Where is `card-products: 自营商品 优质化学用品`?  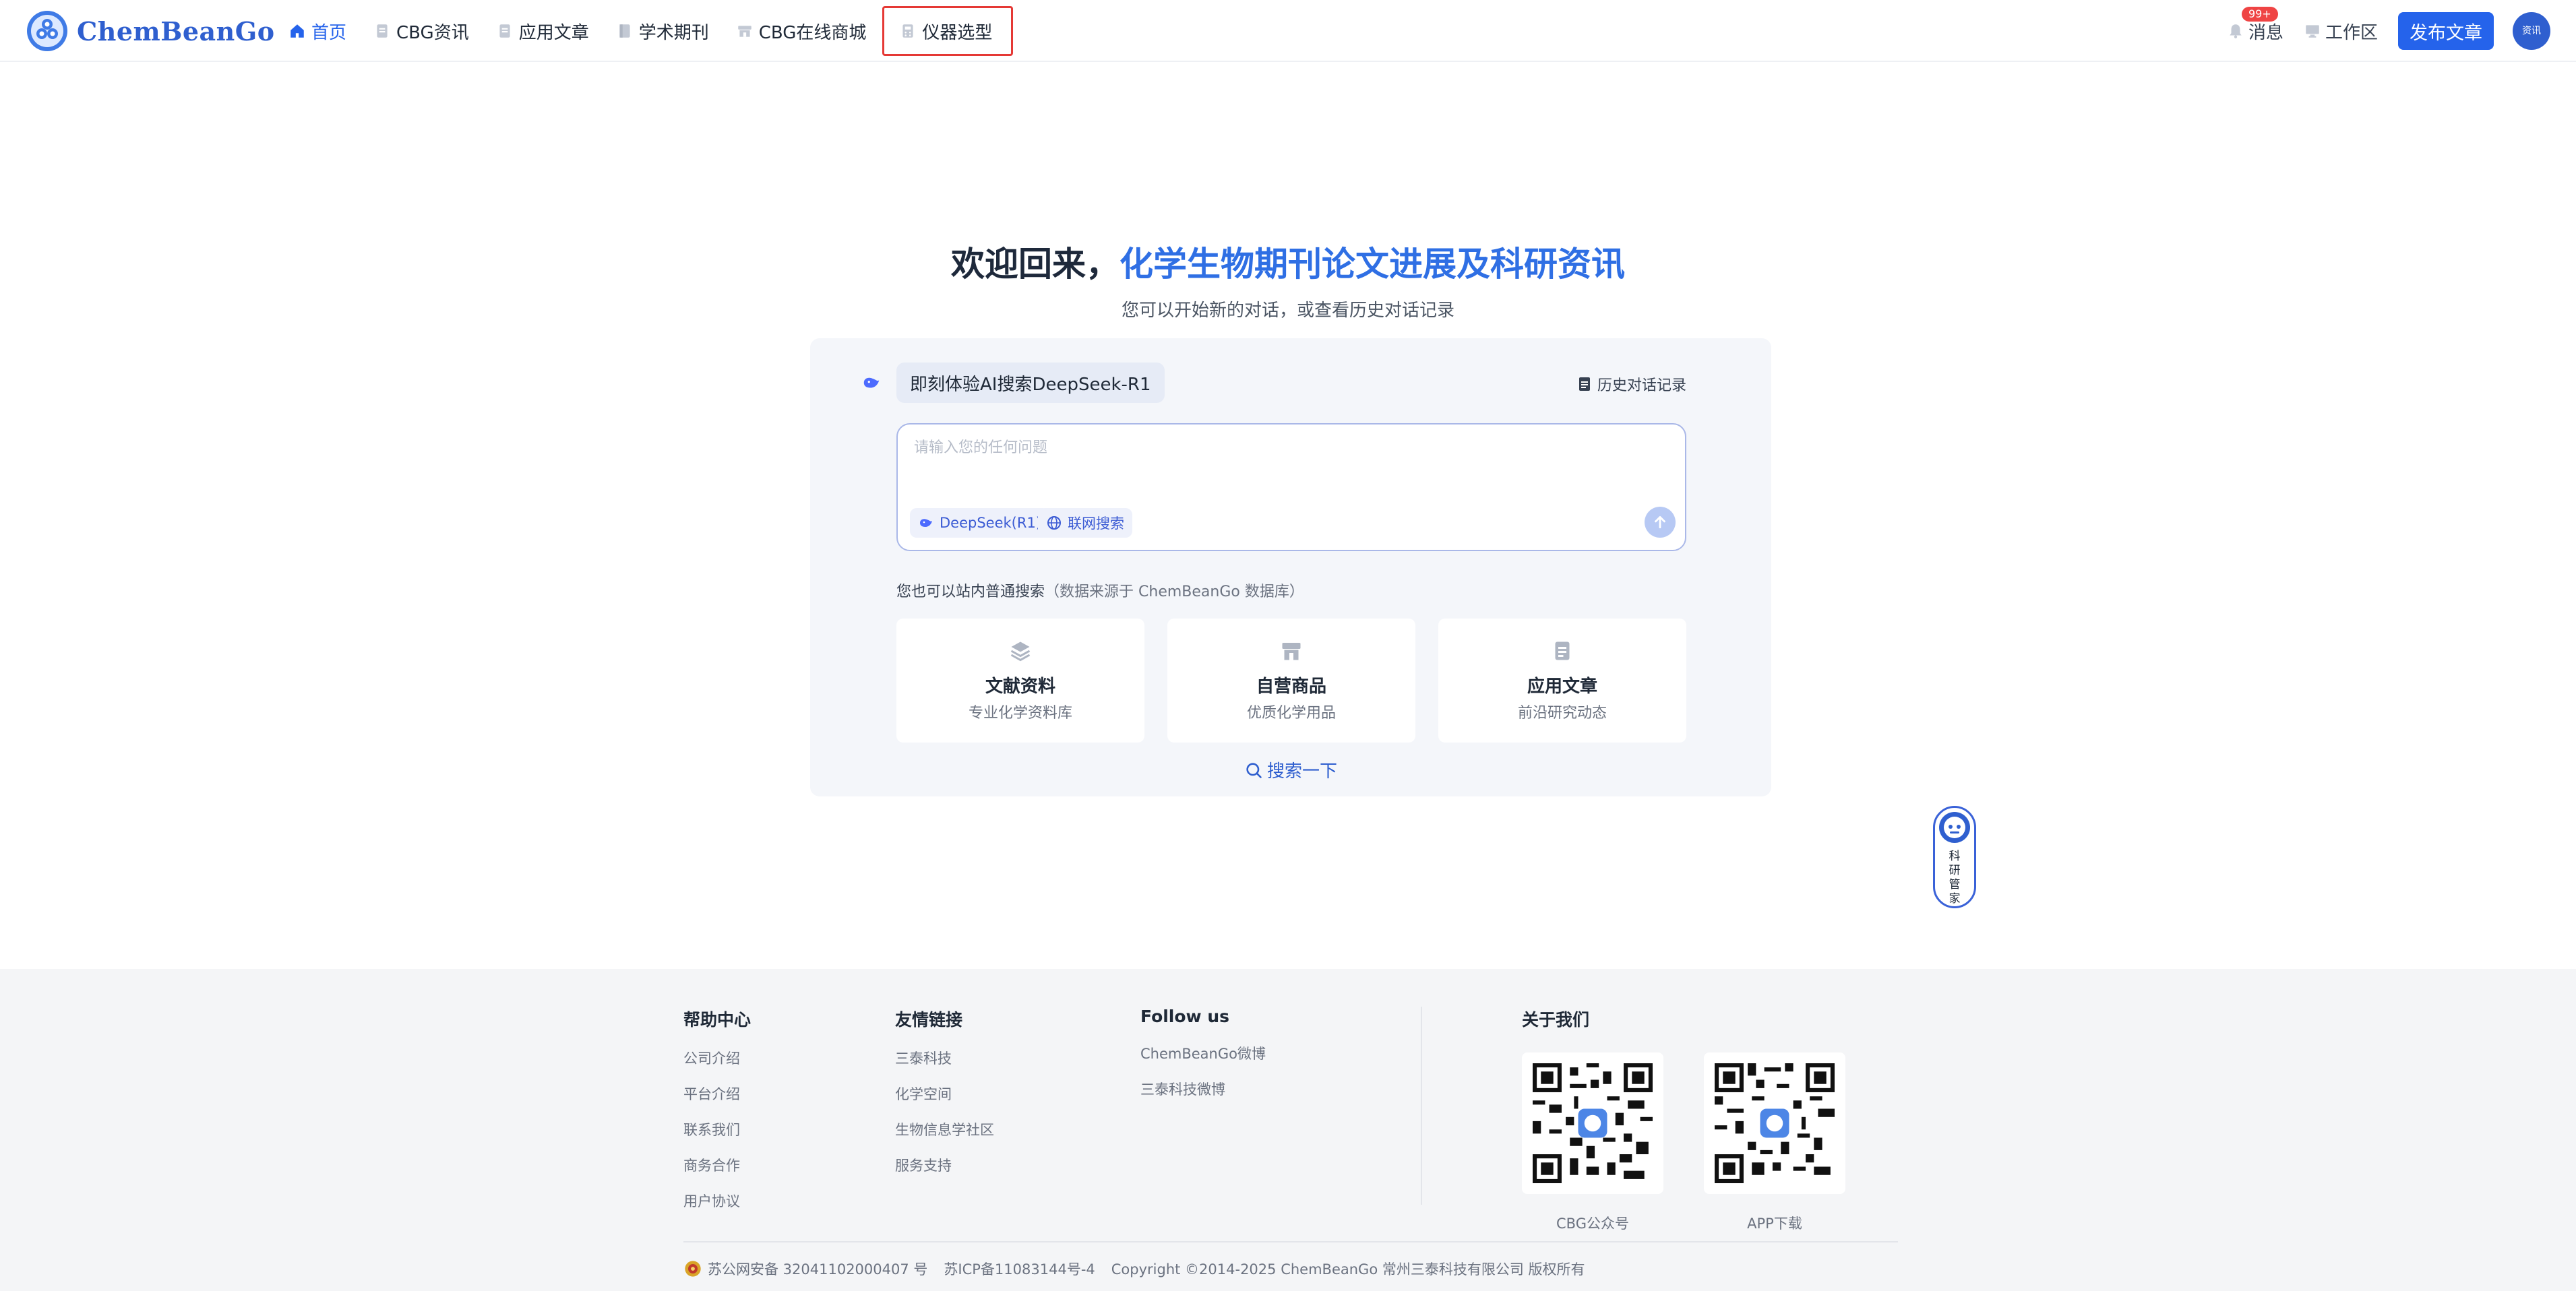
card-products: 自营商品 优质化学用品 is located at coordinates (1291, 681).